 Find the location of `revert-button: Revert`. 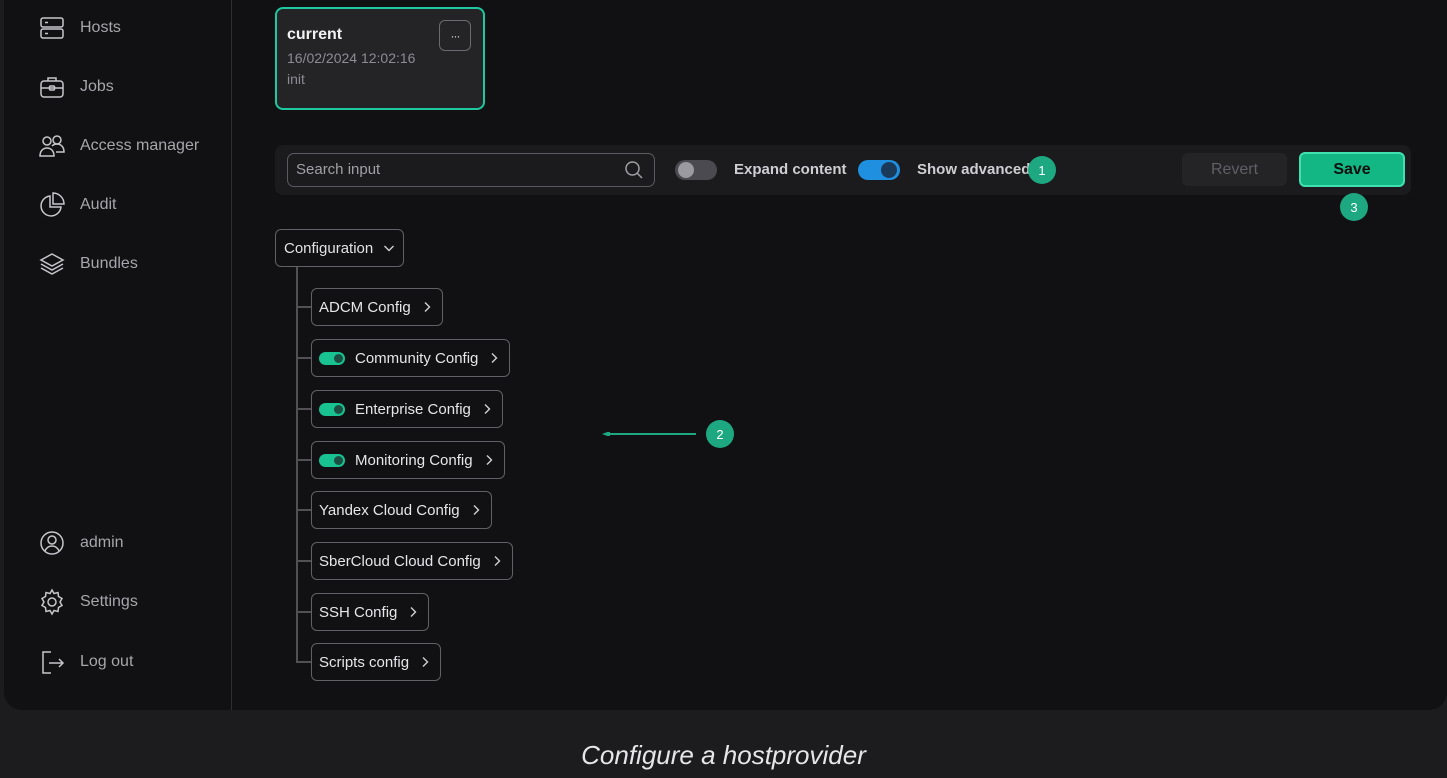

revert-button: Revert is located at coordinates (1234, 169).